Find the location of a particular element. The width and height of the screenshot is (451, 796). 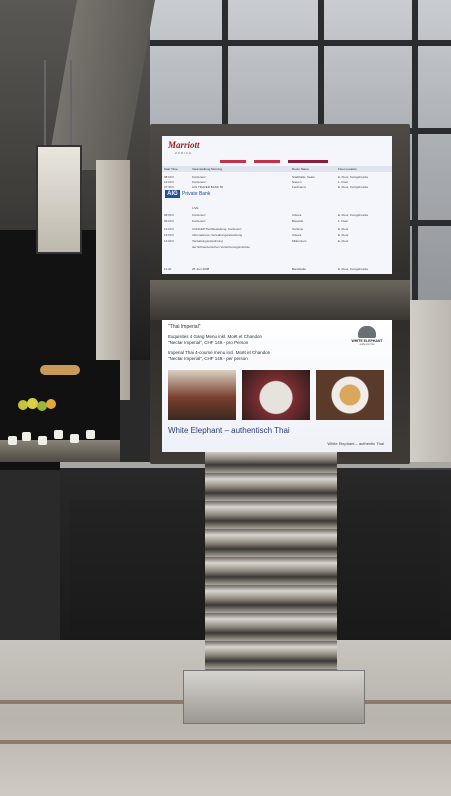

promo-footer: White Elephant – authentic Thai is located at coordinates (355, 443).